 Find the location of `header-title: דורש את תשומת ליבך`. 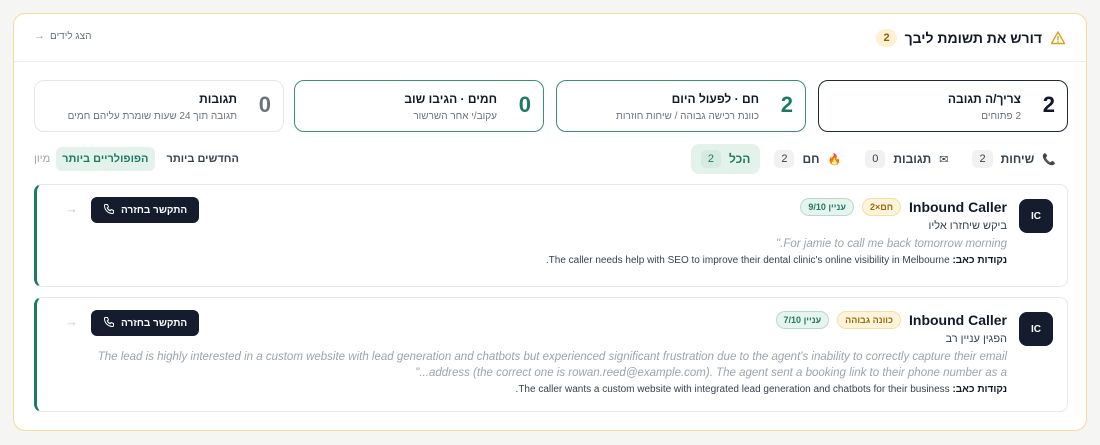

header-title: דורש את תשומת ליבך is located at coordinates (973, 38).